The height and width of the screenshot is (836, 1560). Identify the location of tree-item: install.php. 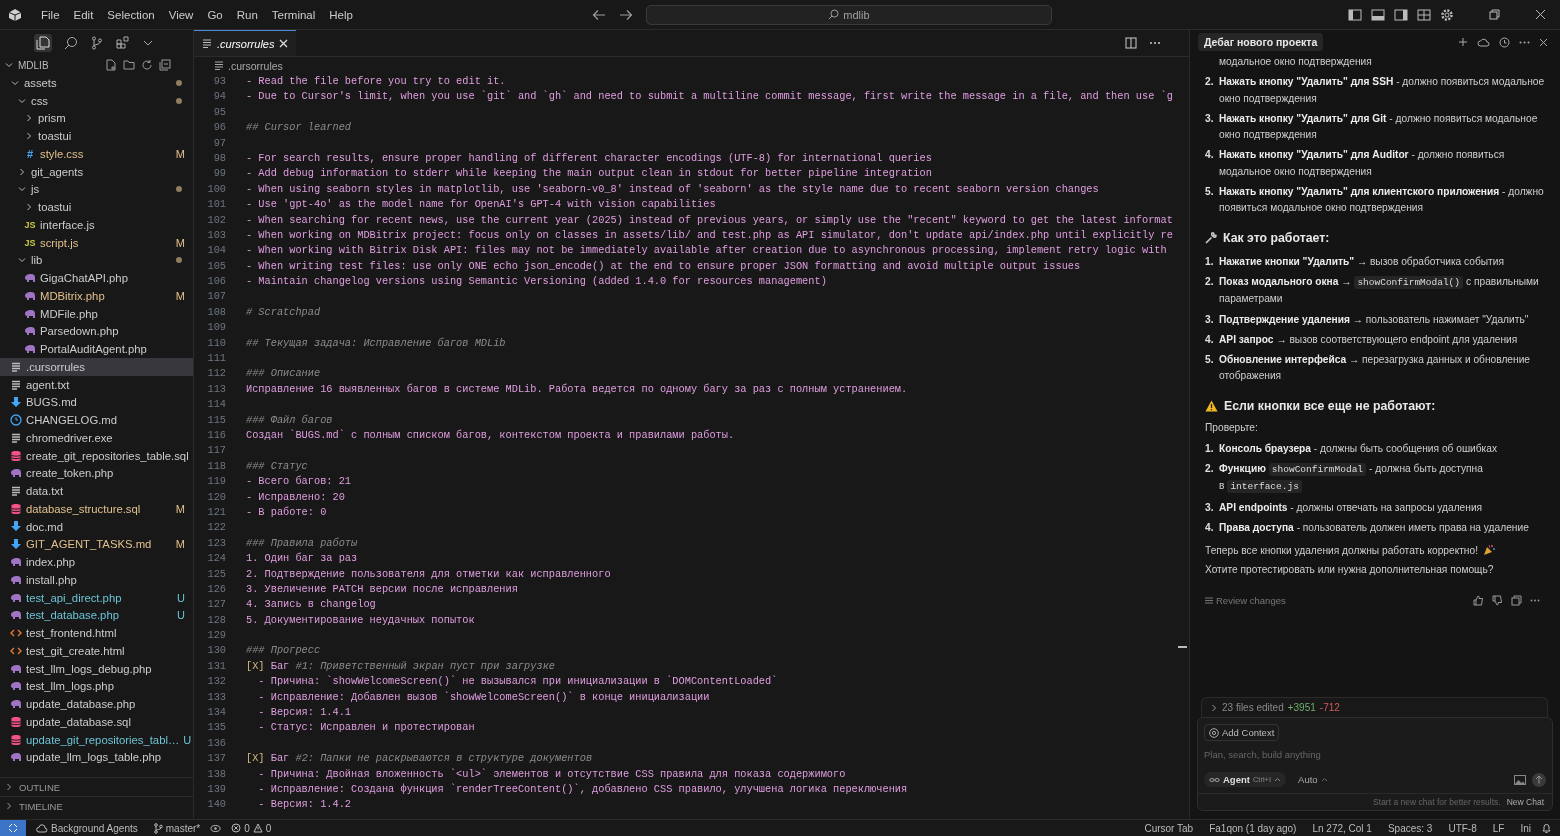
(96, 580).